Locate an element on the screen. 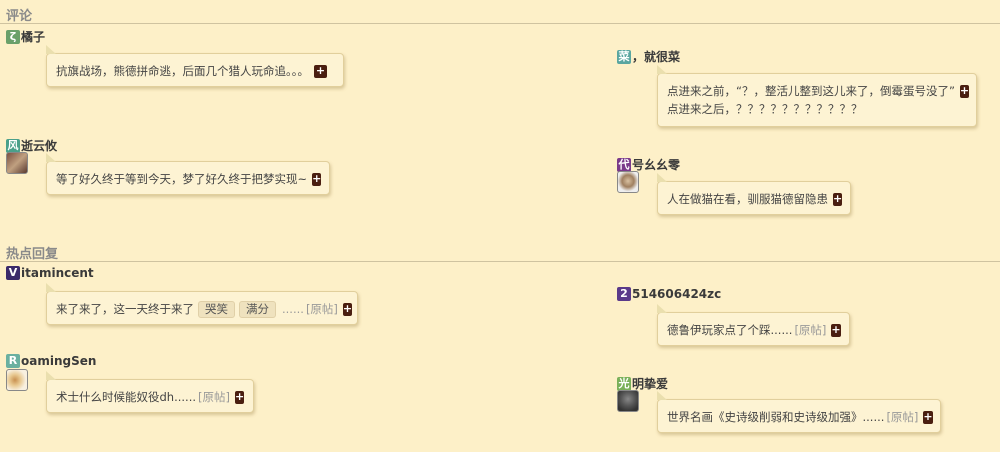 The image size is (1000, 452). comment-bubble: 人在做猫在看，驯服猫德留隐患 + is located at coordinates (754, 194).